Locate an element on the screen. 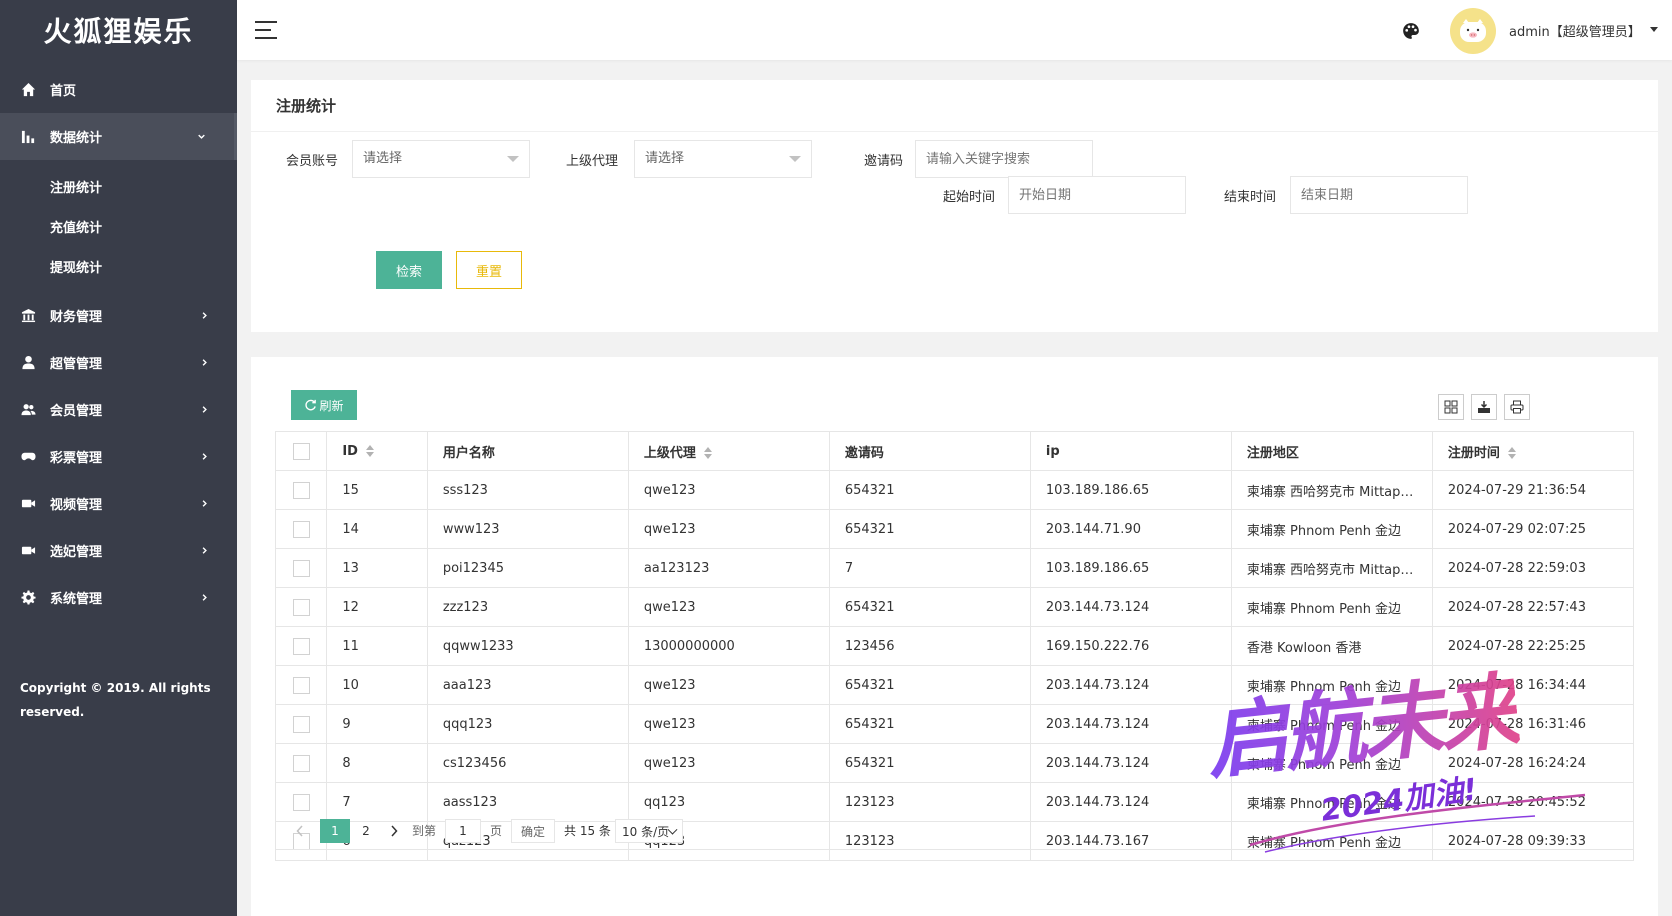 This screenshot has width=1672, height=916. cell-register-time: 2024-07-28 16:34:44 is located at coordinates (1533, 685).